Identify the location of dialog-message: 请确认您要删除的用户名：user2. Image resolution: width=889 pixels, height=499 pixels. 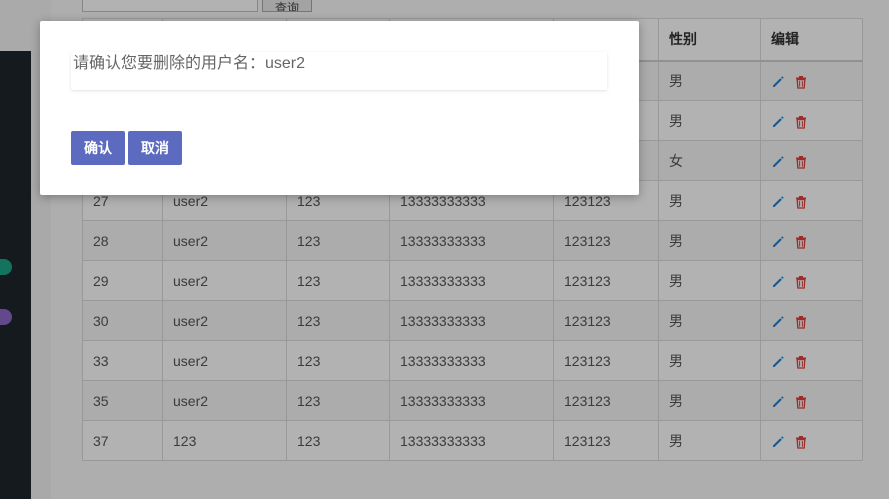
(339, 71).